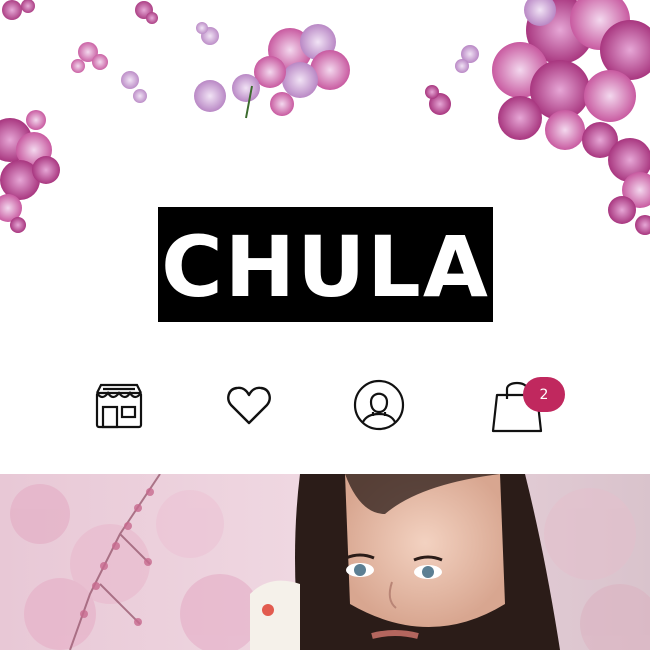 The height and width of the screenshot is (650, 650). Describe the element at coordinates (544, 394) in the screenshot. I see `cart-count-badge: 2` at that location.